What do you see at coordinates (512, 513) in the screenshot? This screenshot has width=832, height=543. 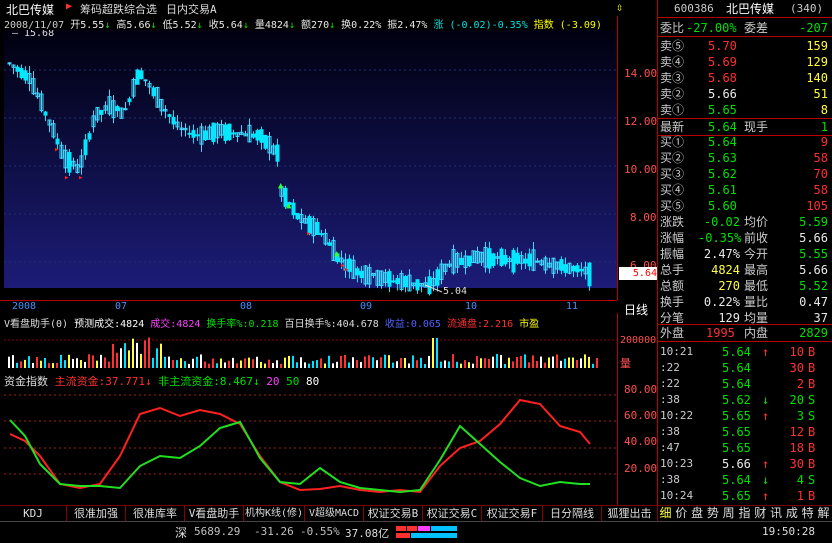 I see `tab-warrant-f: 权证交易F` at bounding box center [512, 513].